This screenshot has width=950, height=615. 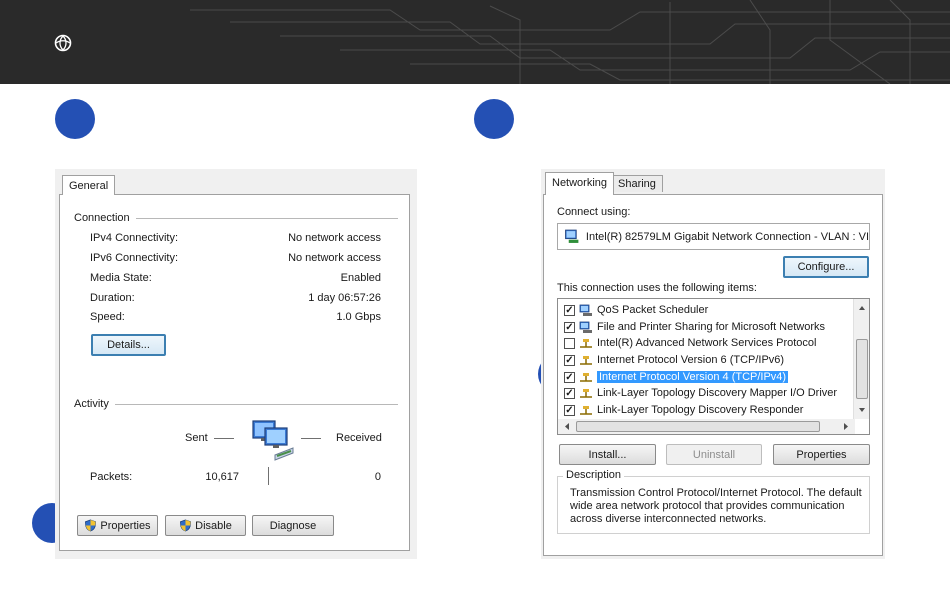 I want to click on tab-general-label: General, so click(x=89, y=186).